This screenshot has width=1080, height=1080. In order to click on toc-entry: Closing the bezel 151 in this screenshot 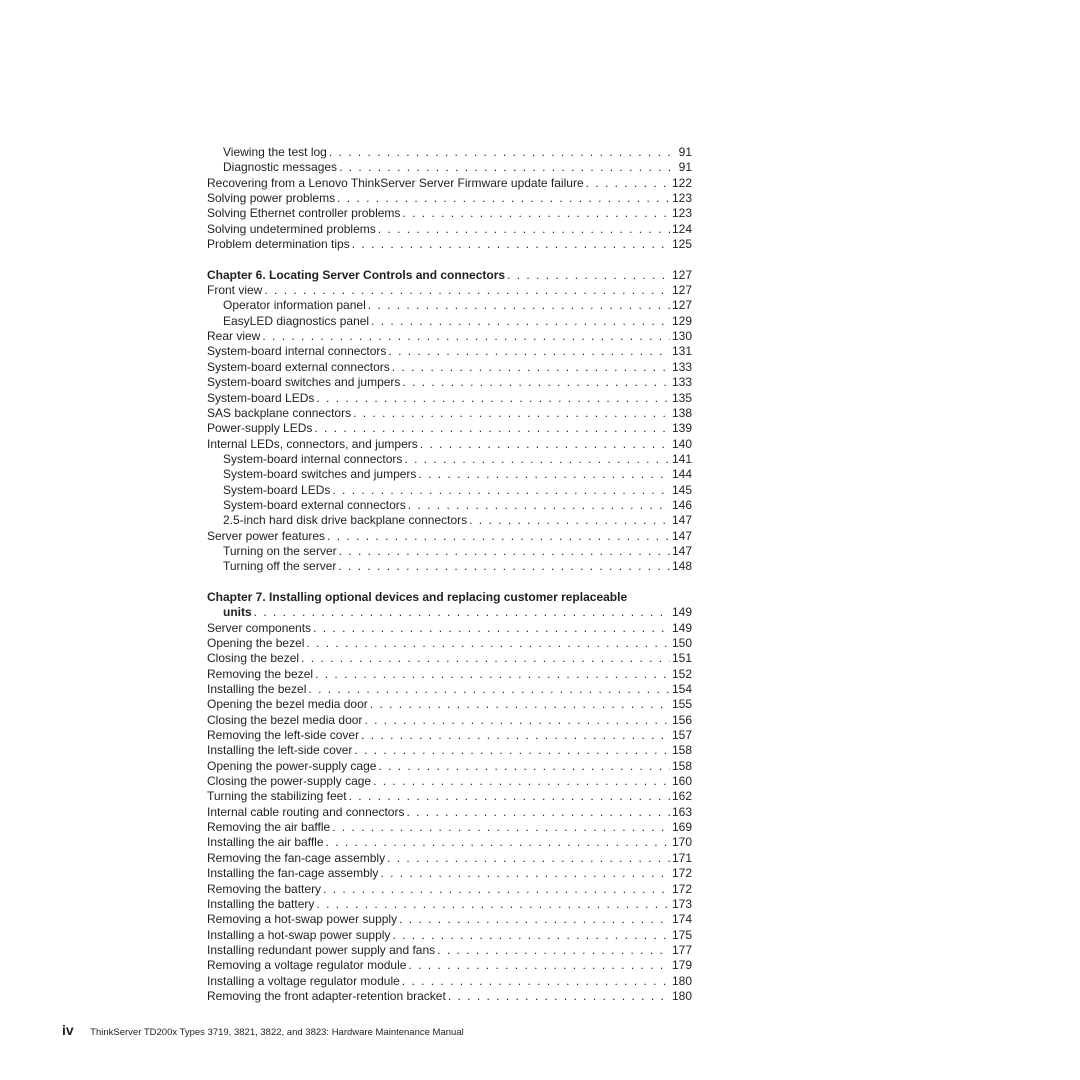, I will do `click(449, 659)`.